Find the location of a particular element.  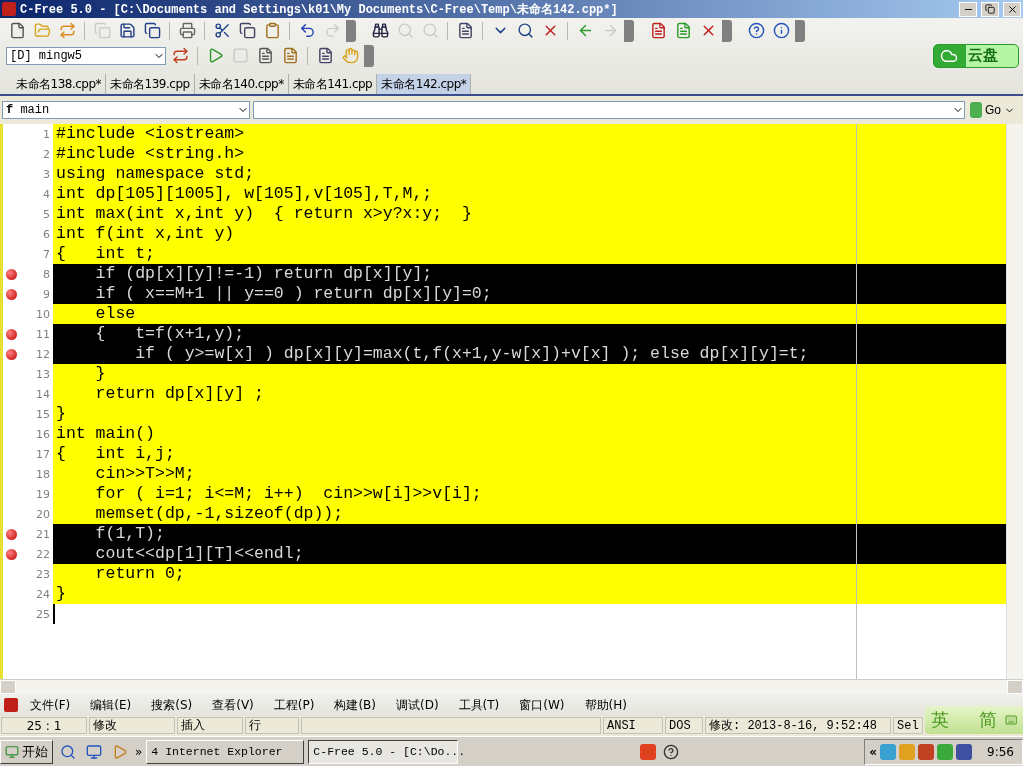

file-tab: 未命名142.cpp* is located at coordinates (424, 84).